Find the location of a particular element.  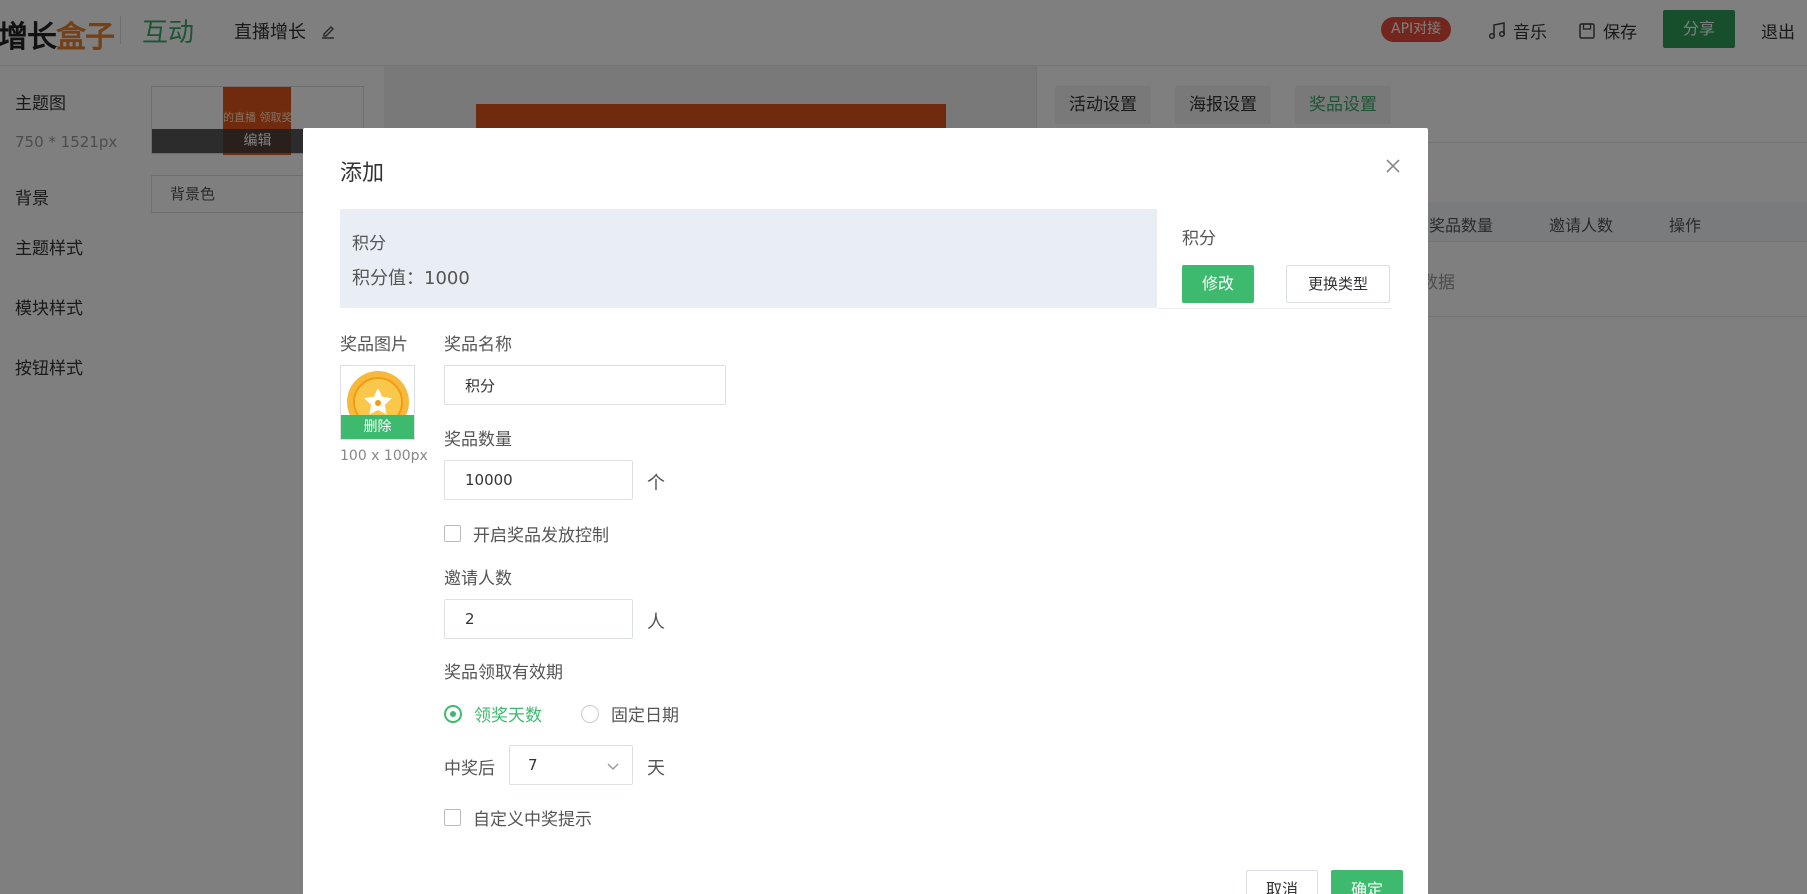

validity-label: 奖品领取有效期 is located at coordinates (503, 673).